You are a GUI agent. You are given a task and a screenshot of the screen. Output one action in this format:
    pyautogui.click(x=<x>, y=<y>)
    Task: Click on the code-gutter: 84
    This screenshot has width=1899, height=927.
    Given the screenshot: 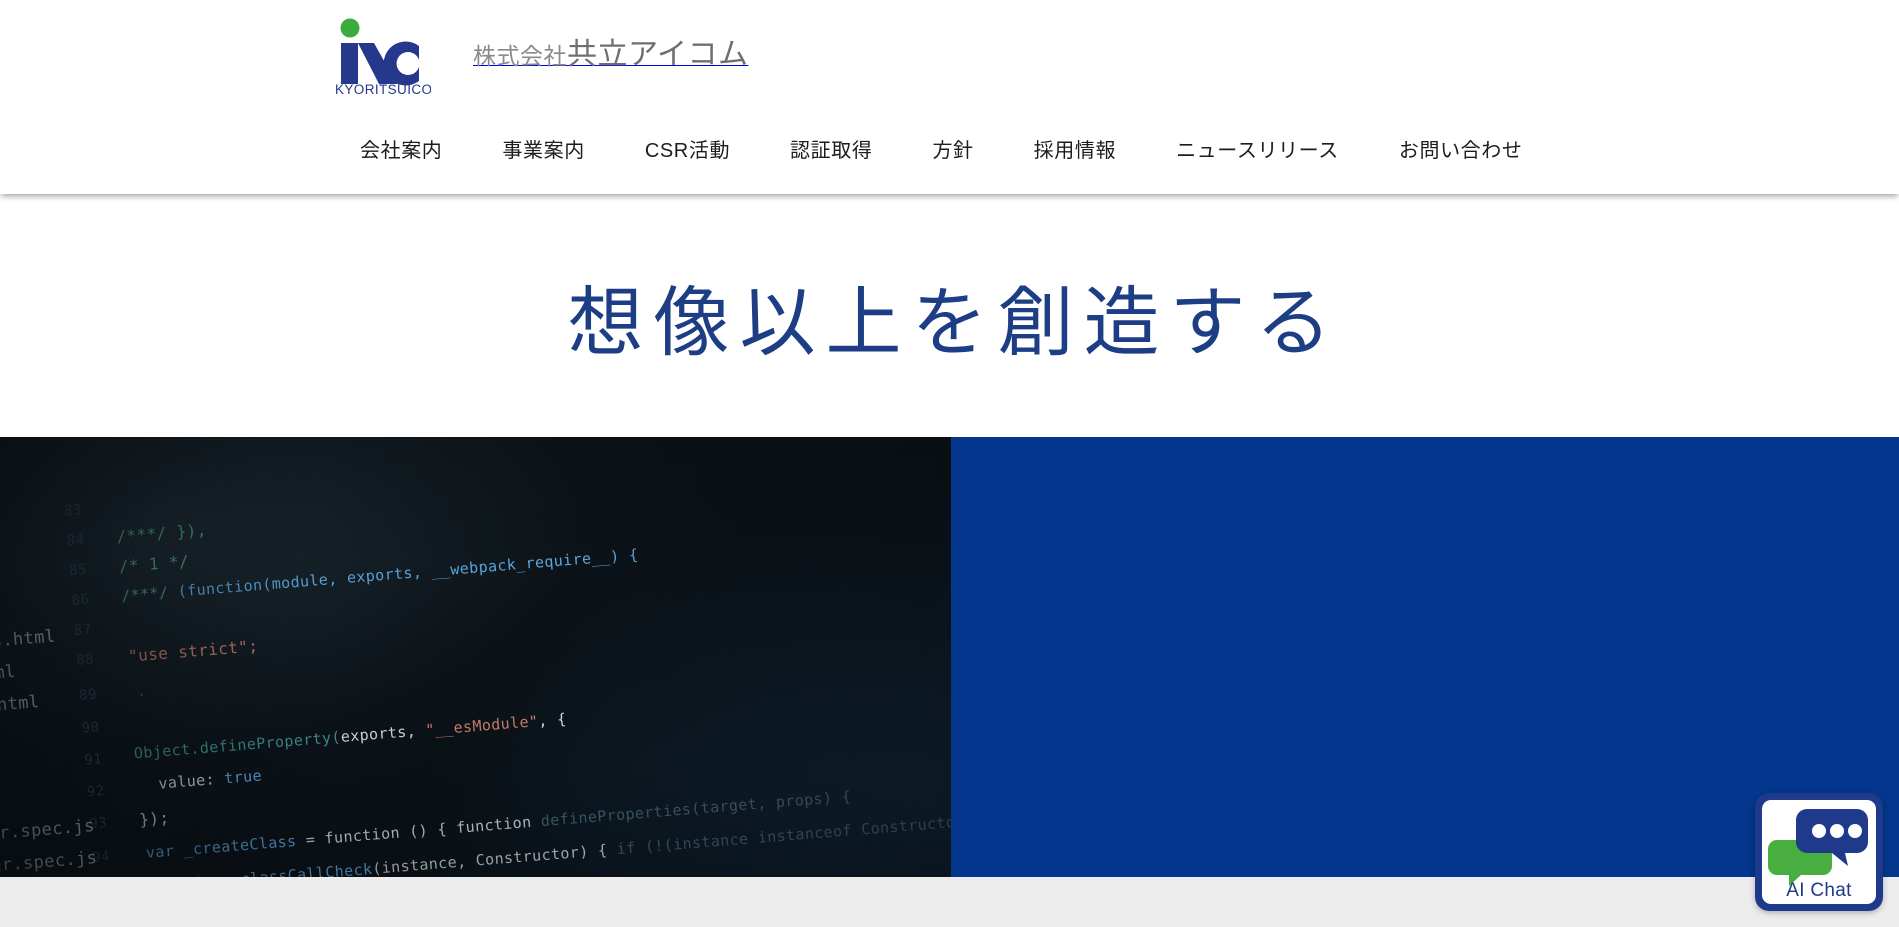 What is the action you would take?
    pyautogui.click(x=76, y=540)
    